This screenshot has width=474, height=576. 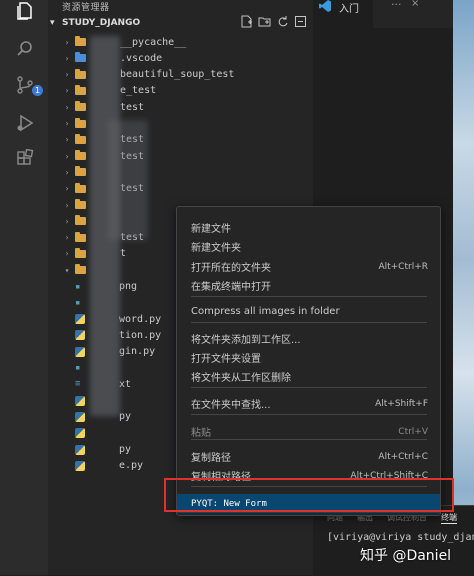 What do you see at coordinates (24, 287) in the screenshot?
I see `activity-bar: 1` at bounding box center [24, 287].